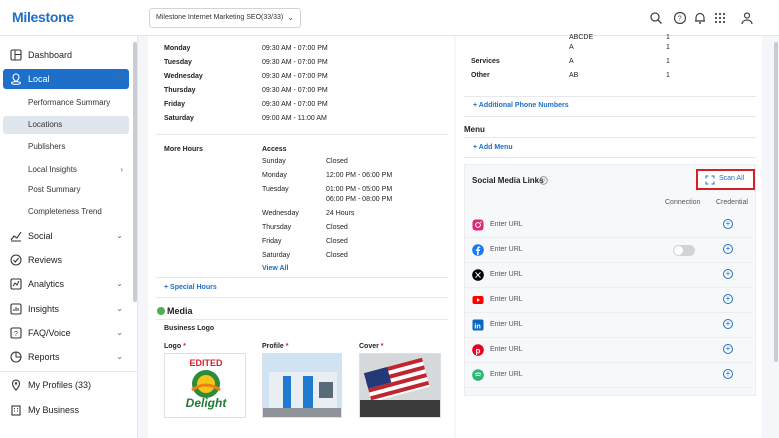 This screenshot has height=438, width=779. Describe the element at coordinates (175, 104) in the screenshot. I see `hours-day: Friday` at that location.